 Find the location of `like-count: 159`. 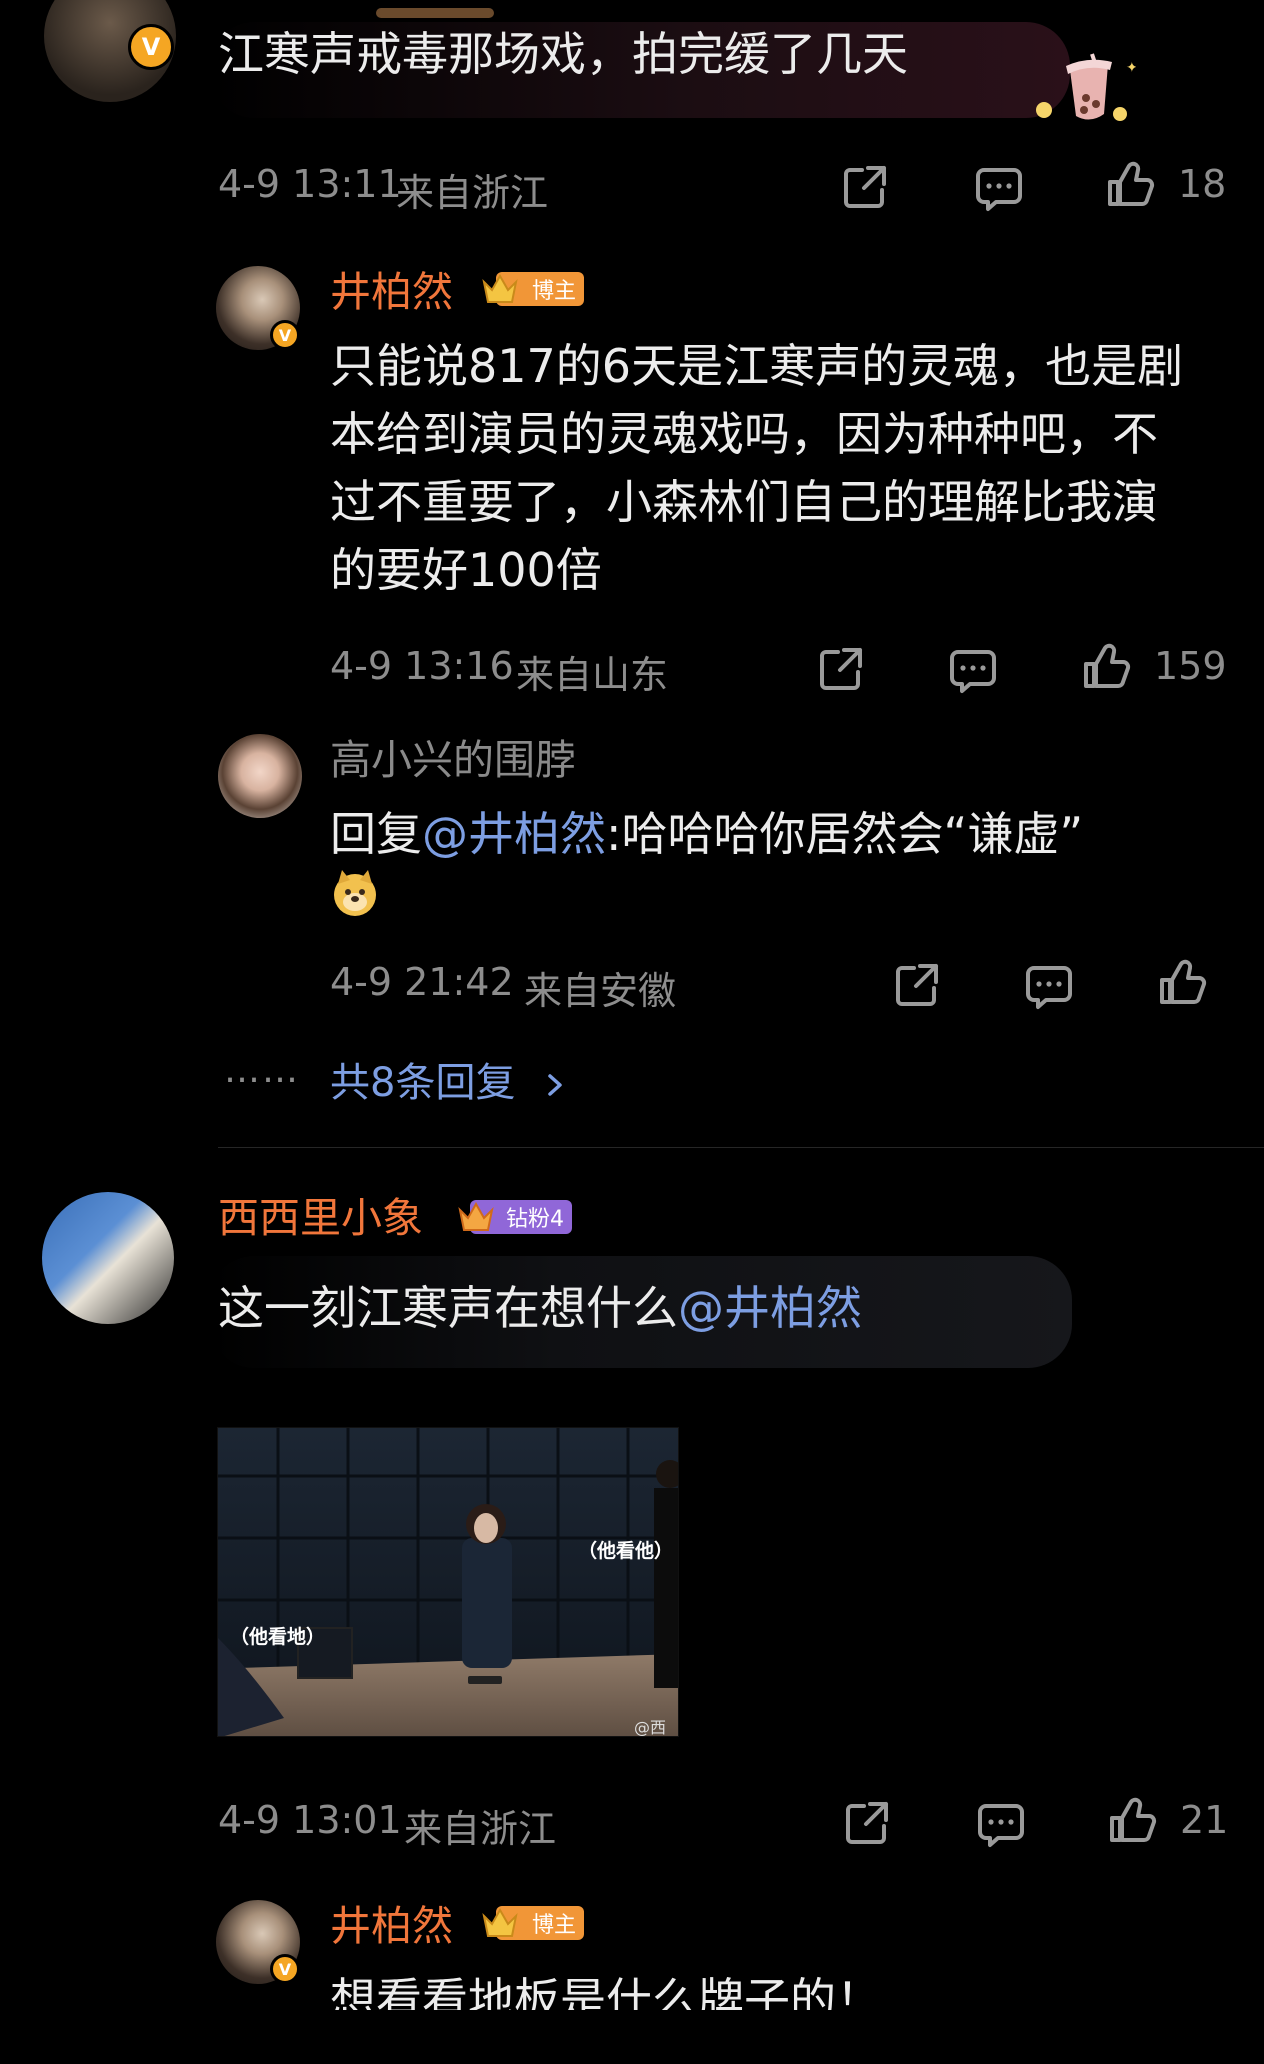

like-count: 159 is located at coordinates (1190, 666).